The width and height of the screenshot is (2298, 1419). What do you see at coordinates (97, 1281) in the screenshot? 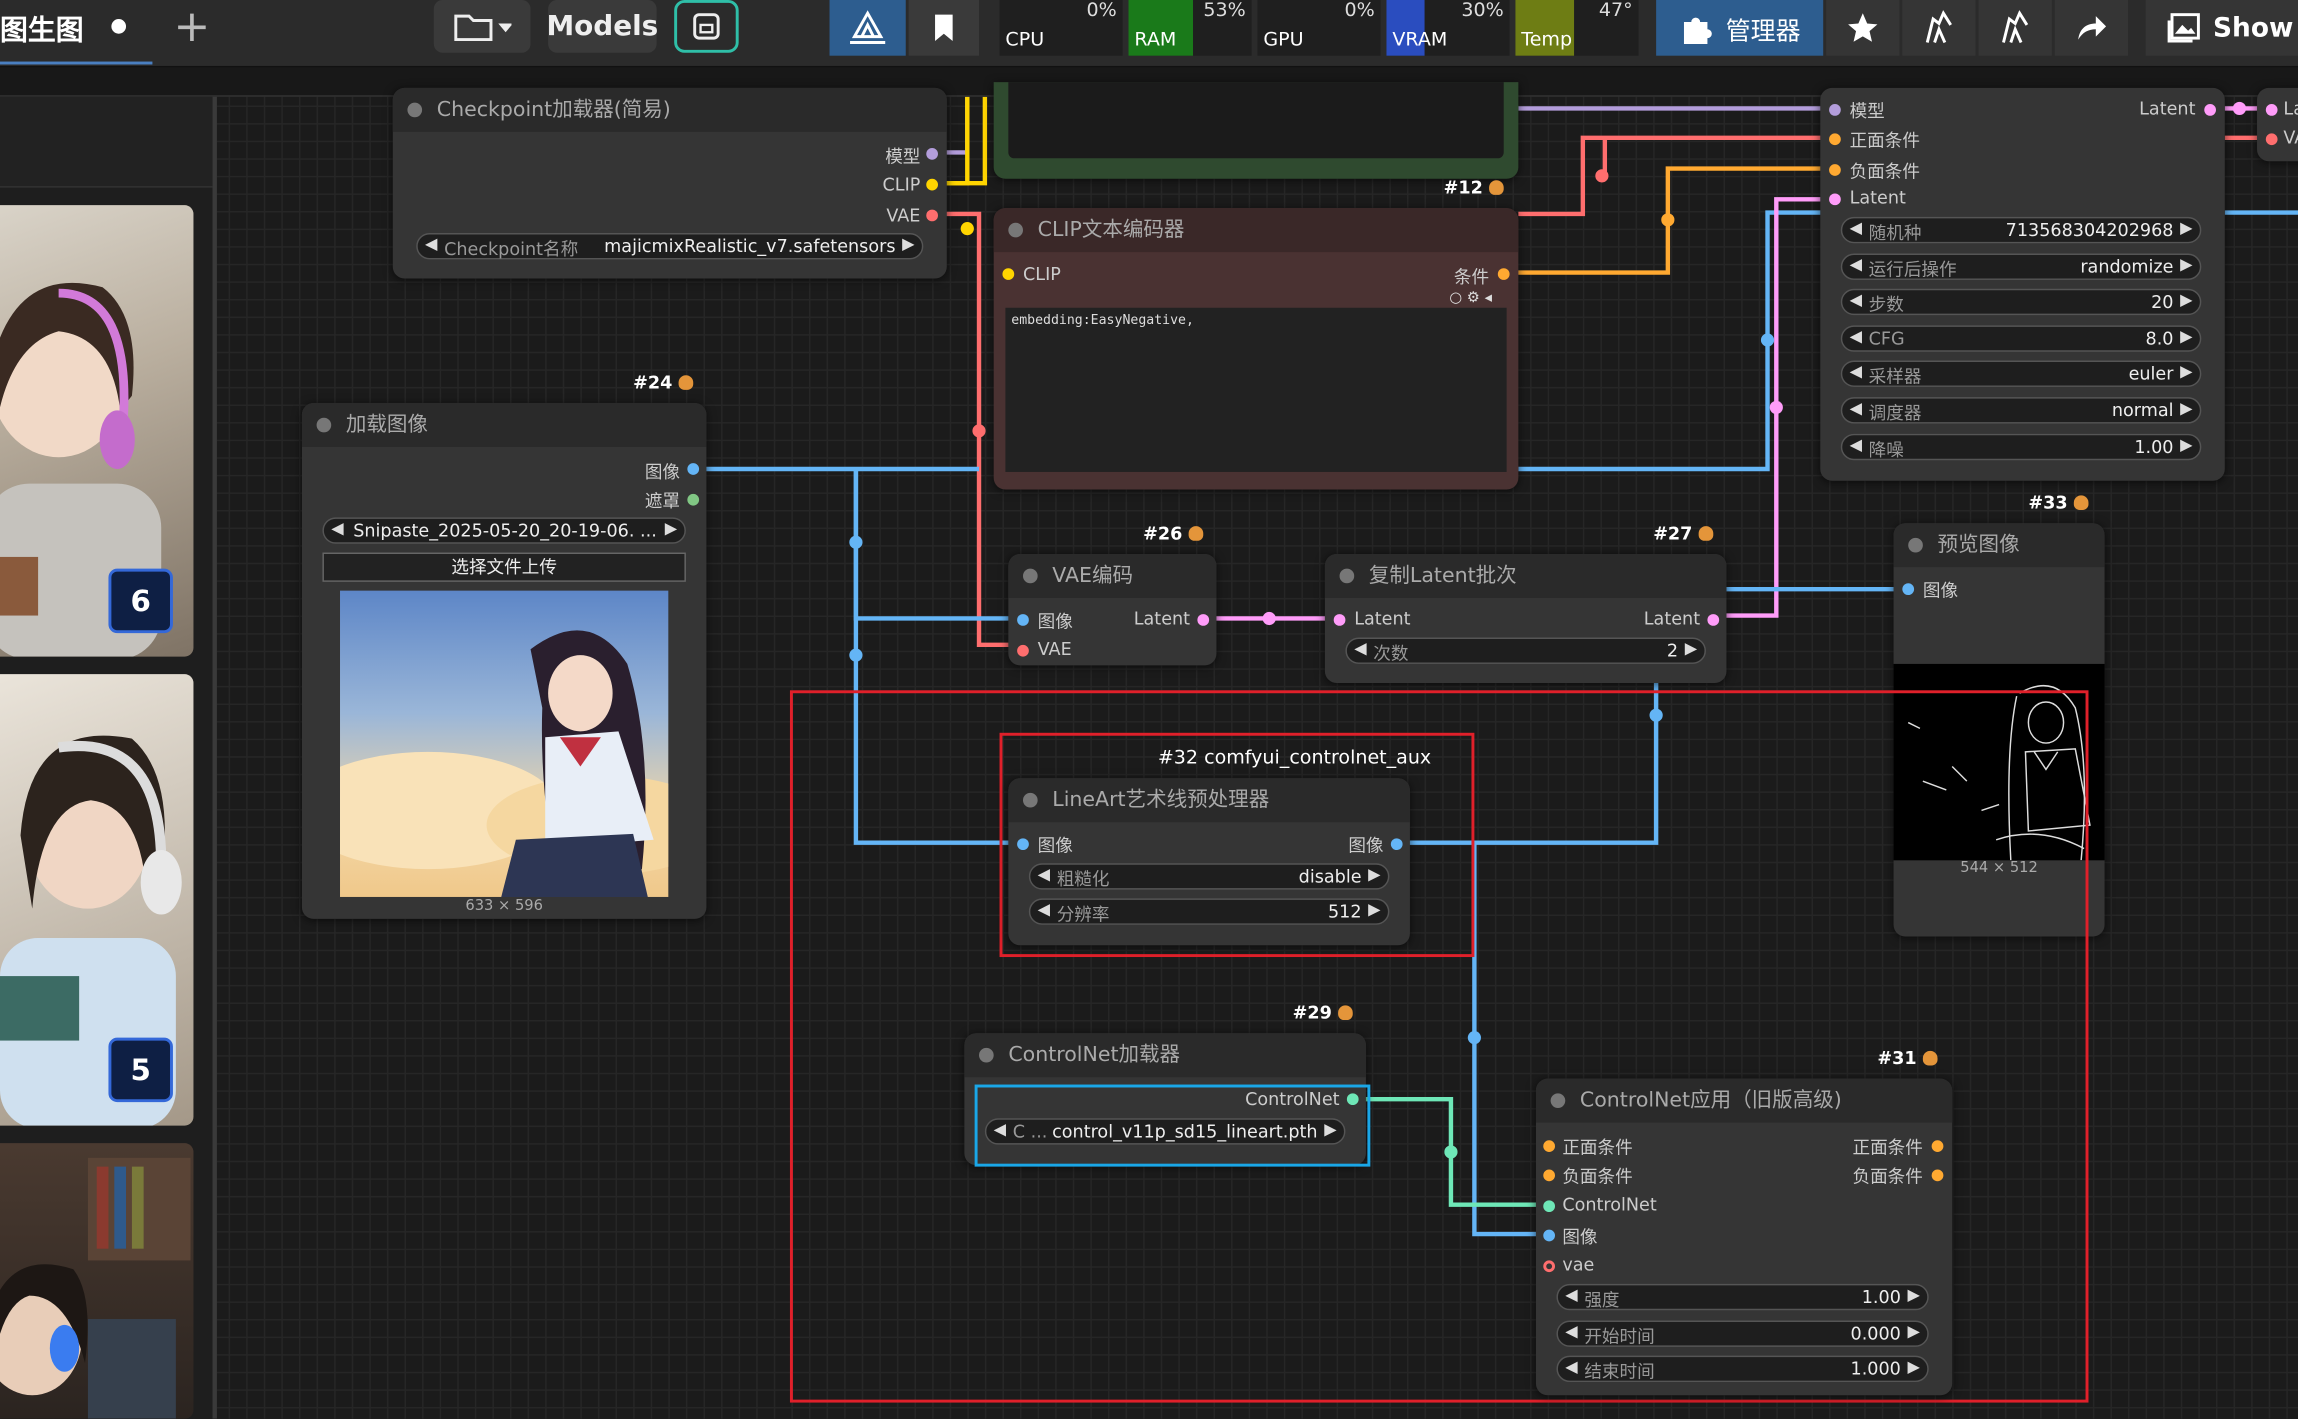
I see `history-thumbnail` at bounding box center [97, 1281].